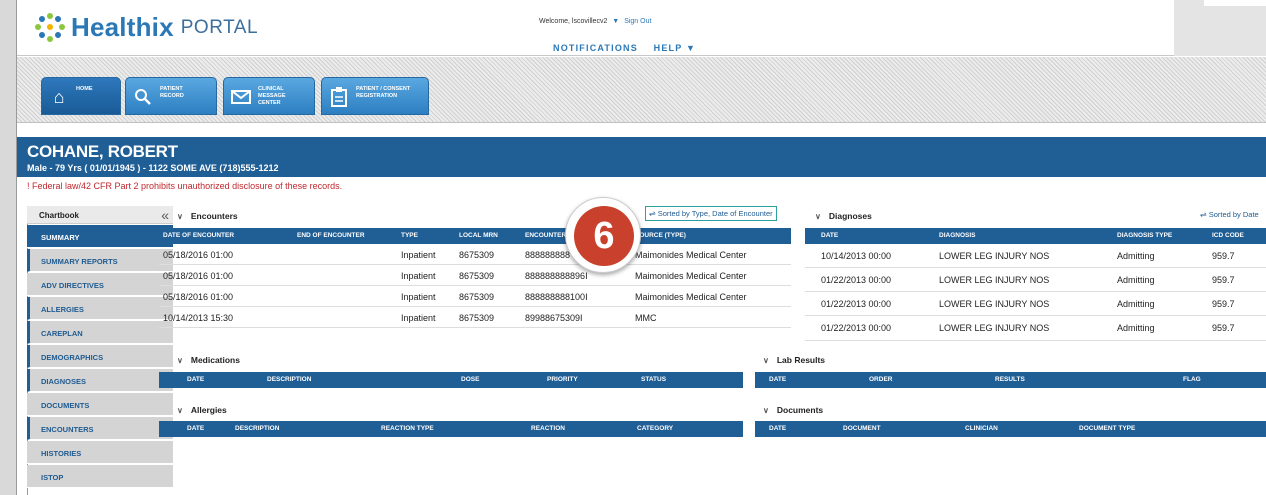 This screenshot has width=1266, height=495. I want to click on col-results: RESULTS, so click(1010, 379).